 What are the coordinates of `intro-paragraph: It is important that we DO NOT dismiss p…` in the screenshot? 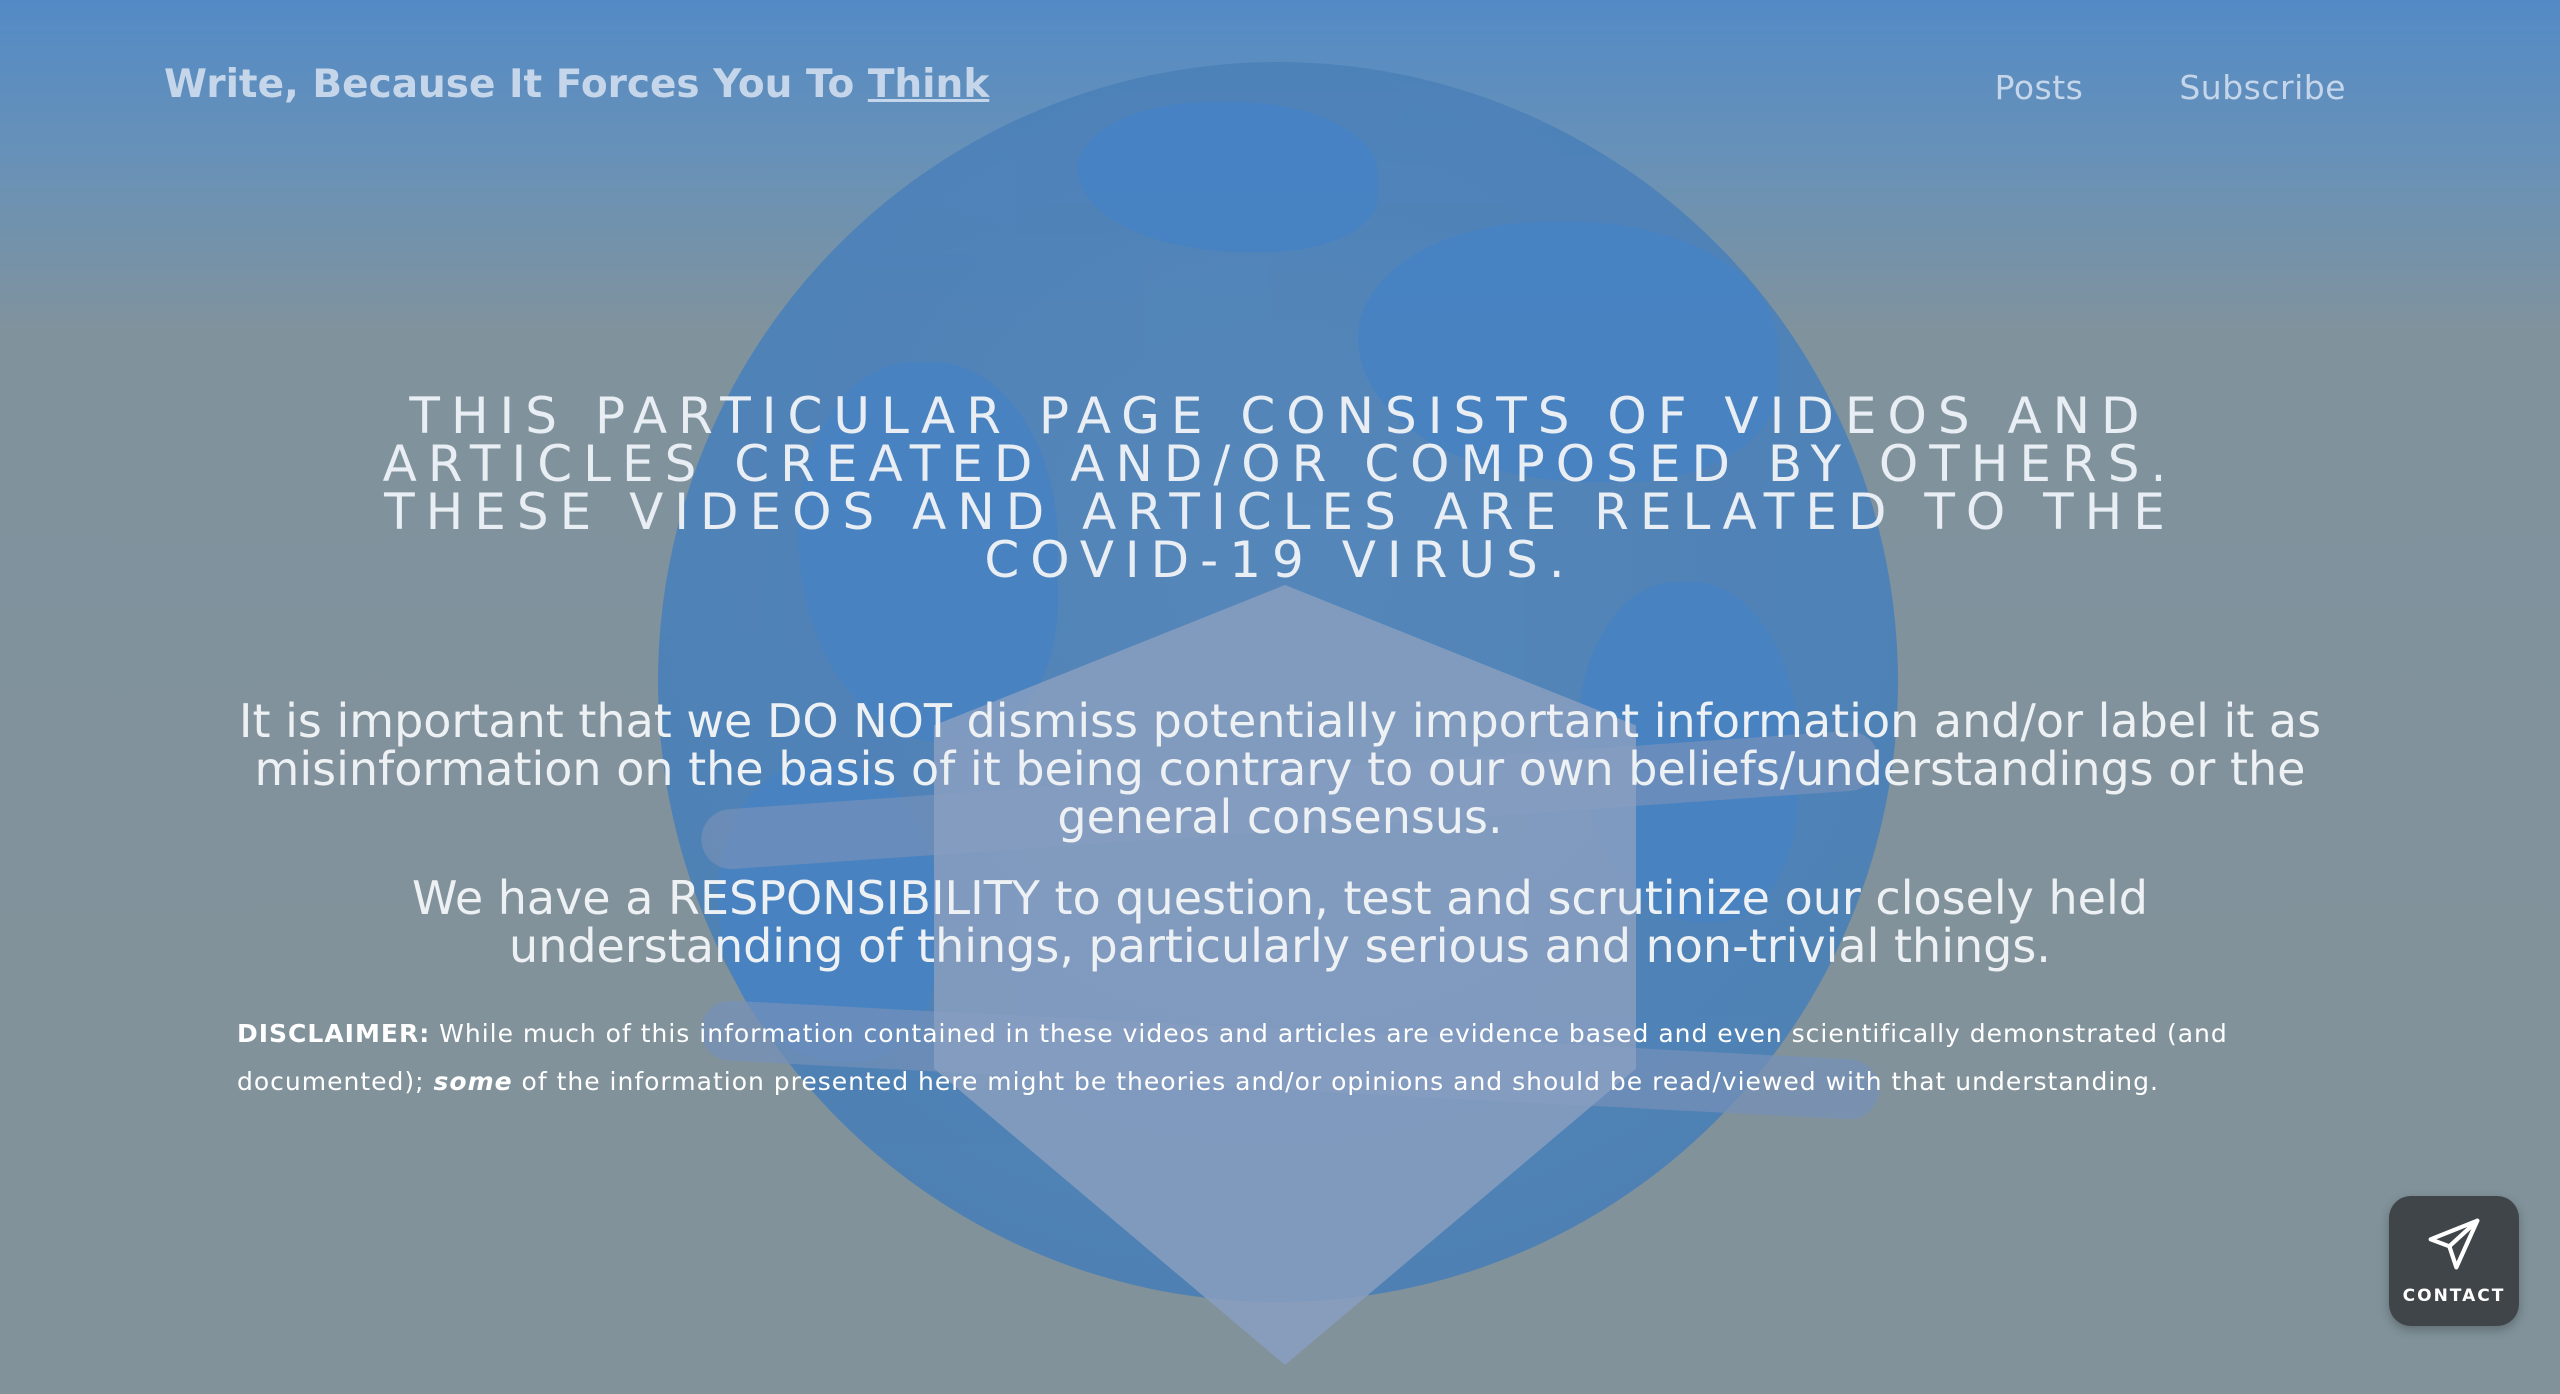 It's located at (1280, 769).